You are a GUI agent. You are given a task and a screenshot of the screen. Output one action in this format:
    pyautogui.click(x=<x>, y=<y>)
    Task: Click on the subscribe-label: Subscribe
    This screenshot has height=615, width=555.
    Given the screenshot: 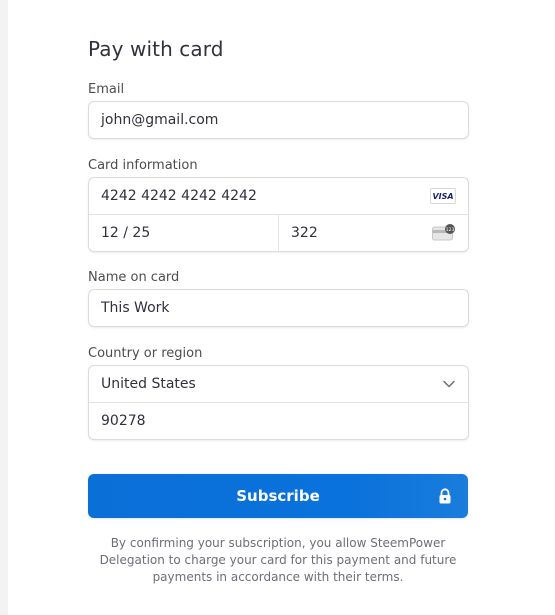 What is the action you would take?
    pyautogui.click(x=278, y=496)
    